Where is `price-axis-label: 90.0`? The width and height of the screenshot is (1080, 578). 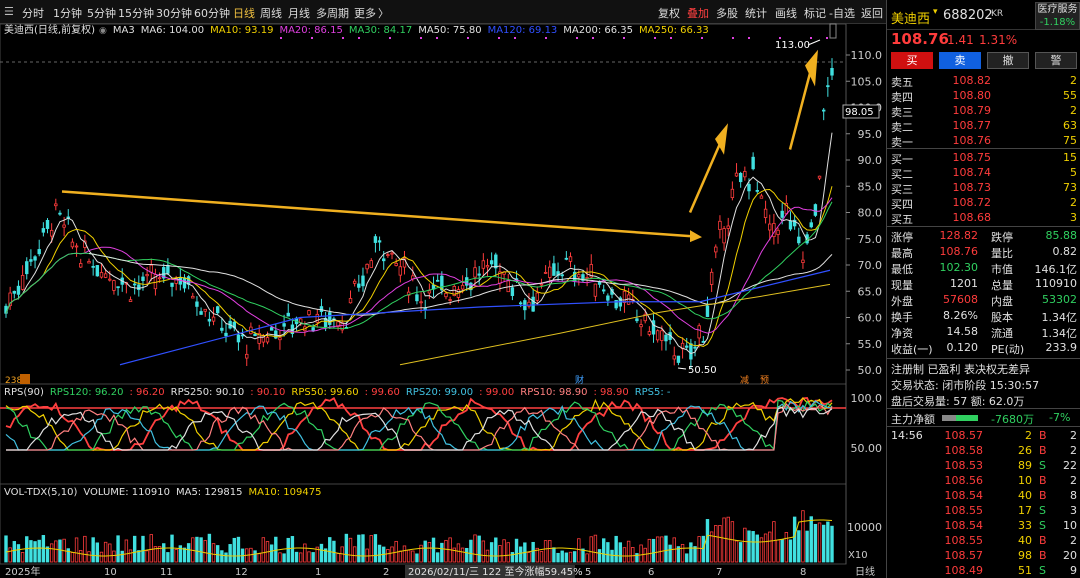 price-axis-label: 90.0 is located at coordinates (870, 160).